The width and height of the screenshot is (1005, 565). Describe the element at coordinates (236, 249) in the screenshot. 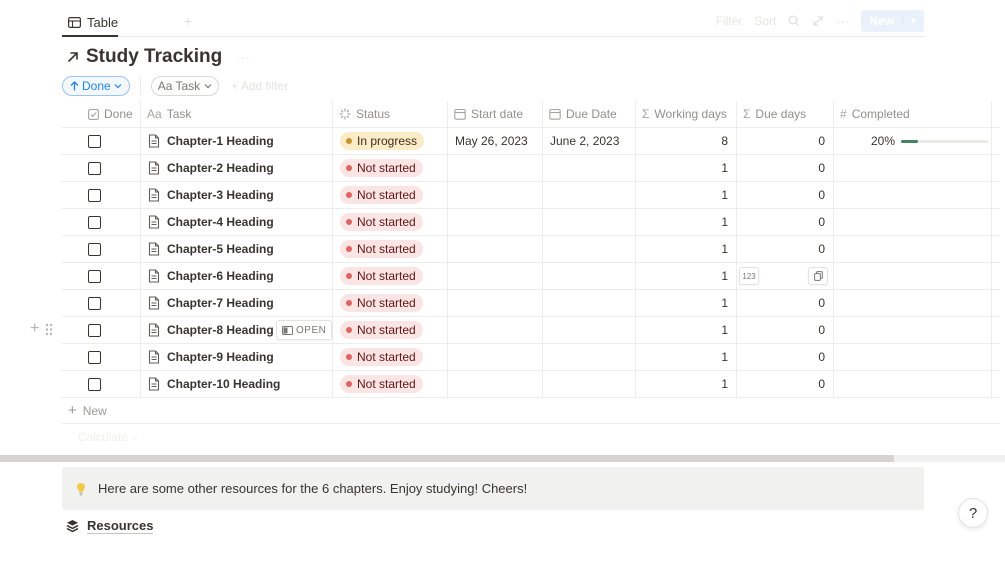

I see `task-cell: Chapter-5 Heading` at that location.